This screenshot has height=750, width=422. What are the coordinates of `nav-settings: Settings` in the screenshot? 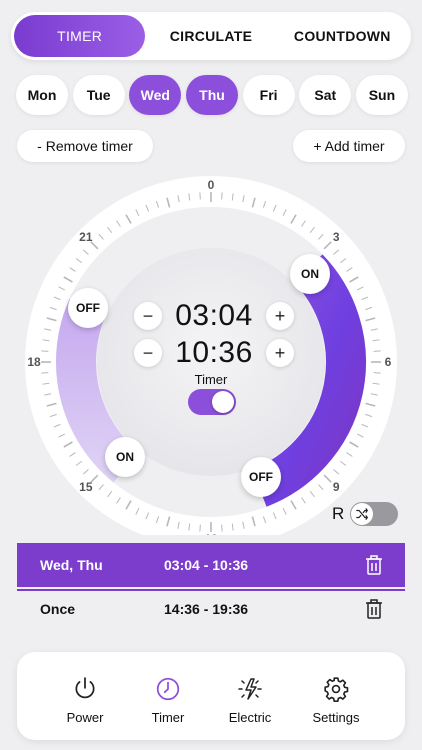 It's located at (336, 696).